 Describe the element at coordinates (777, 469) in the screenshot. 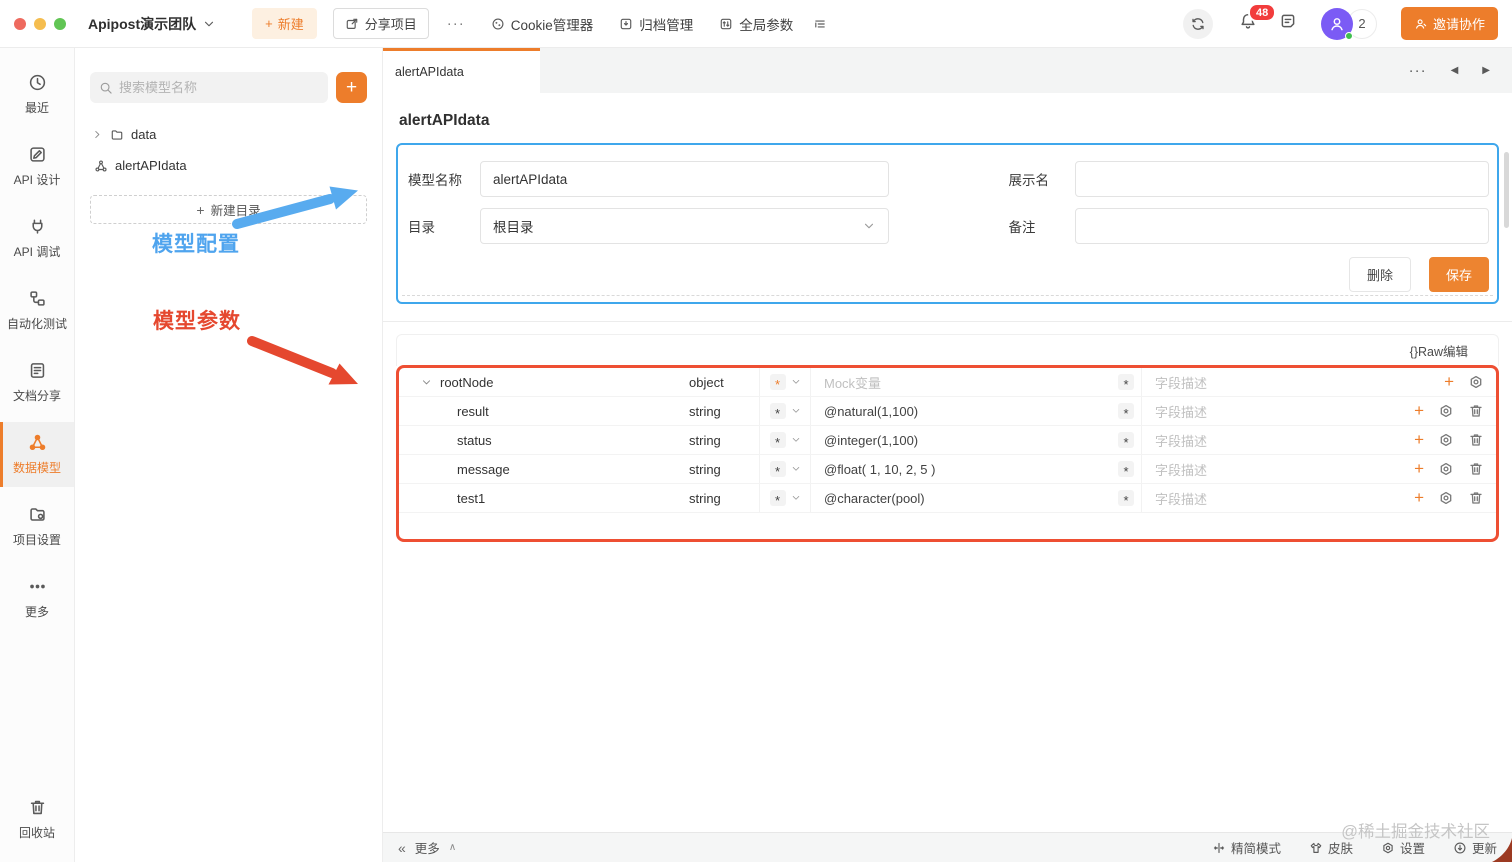

I see `required-asterisk: *` at that location.